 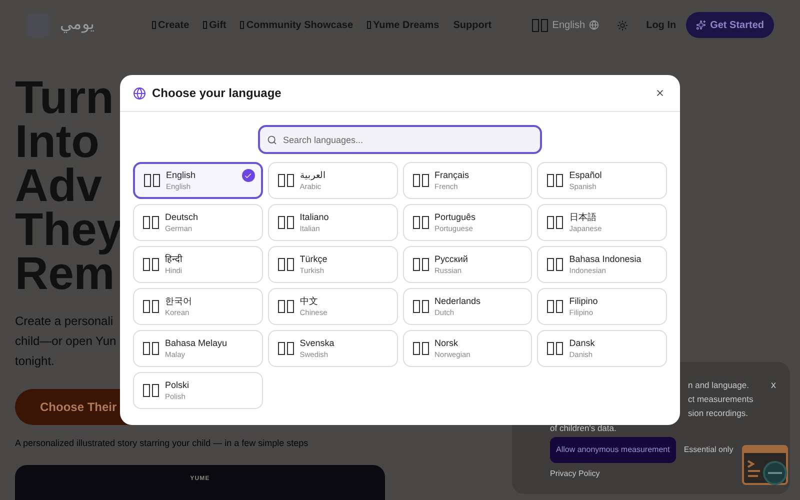 What do you see at coordinates (583, 217) in the screenshot?
I see `language-native-name: 日本語` at bounding box center [583, 217].